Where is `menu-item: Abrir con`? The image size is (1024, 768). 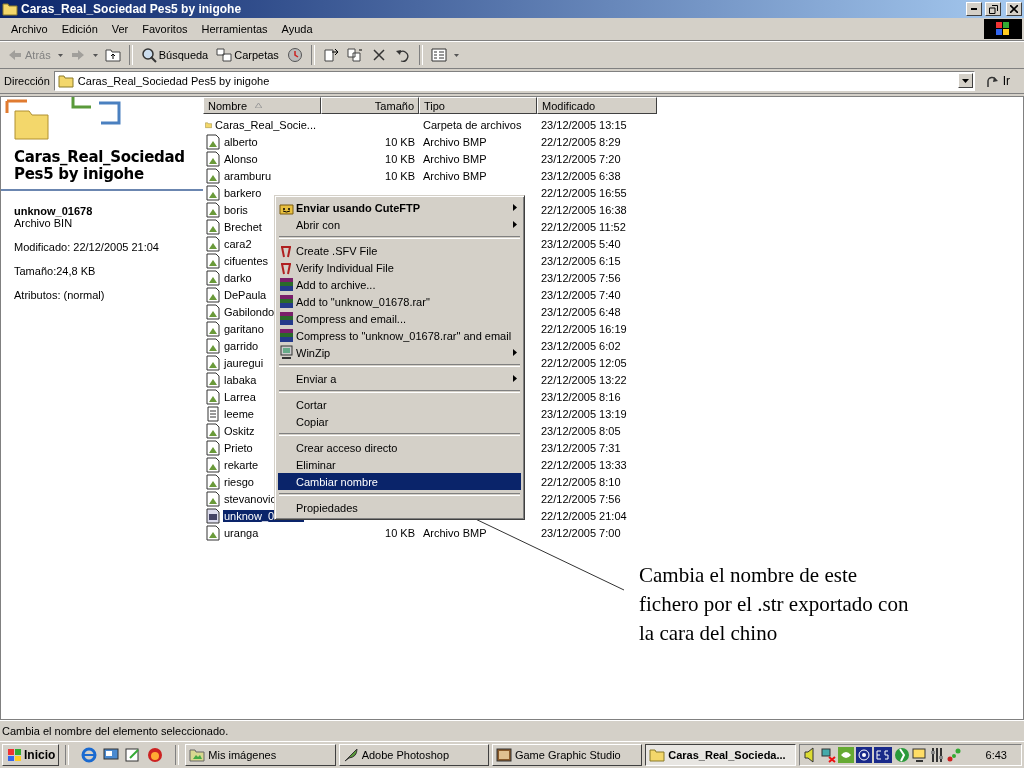 menu-item: Abrir con is located at coordinates (399, 224).